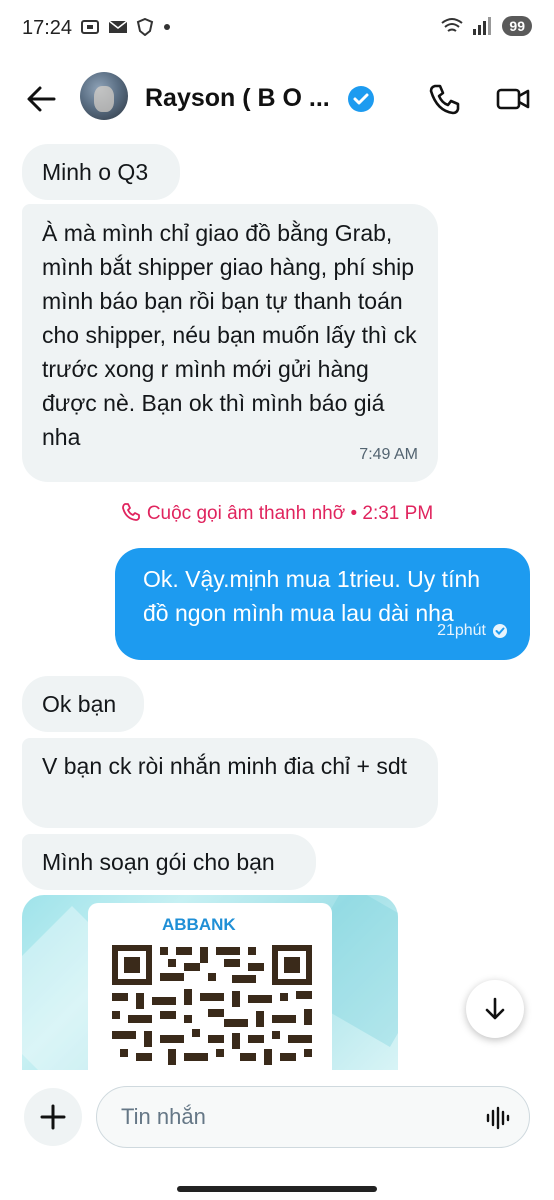 The height and width of the screenshot is (1200, 554). I want to click on back-arrow-icon, so click(41, 99).